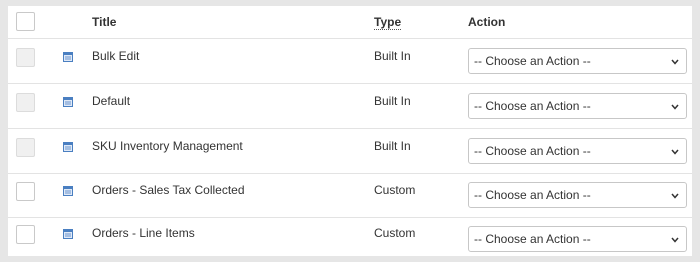 This screenshot has height=262, width=700. I want to click on column-header-action: Action, so click(487, 22).